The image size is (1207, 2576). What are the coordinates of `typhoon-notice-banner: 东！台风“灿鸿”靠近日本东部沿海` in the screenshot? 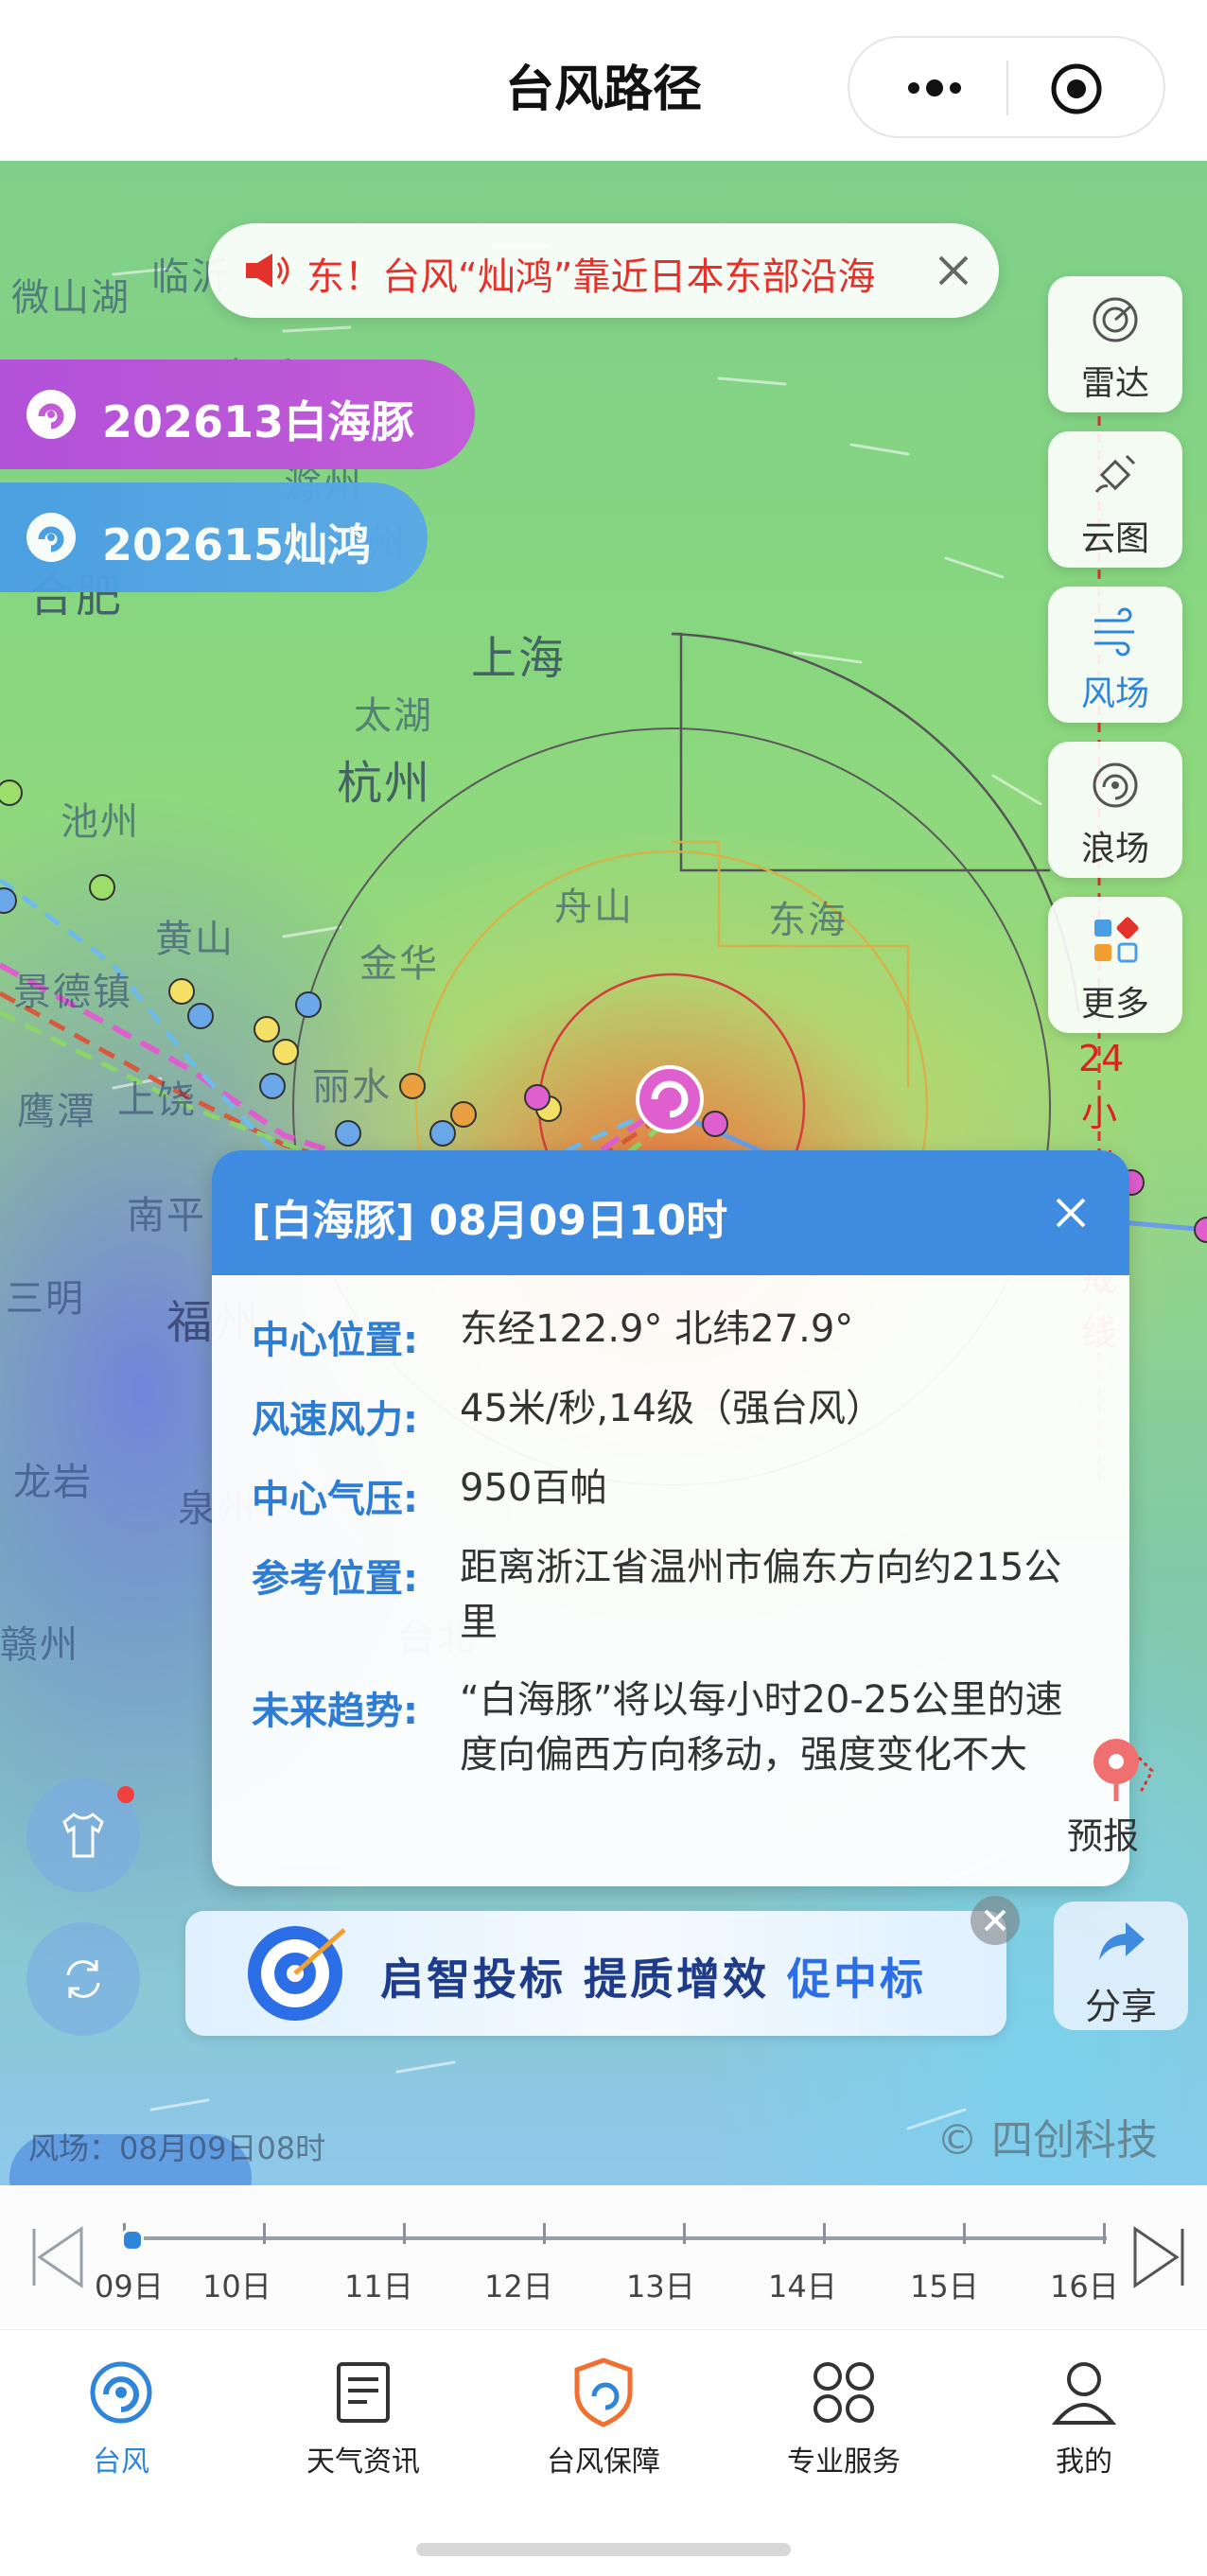 It's located at (603, 271).